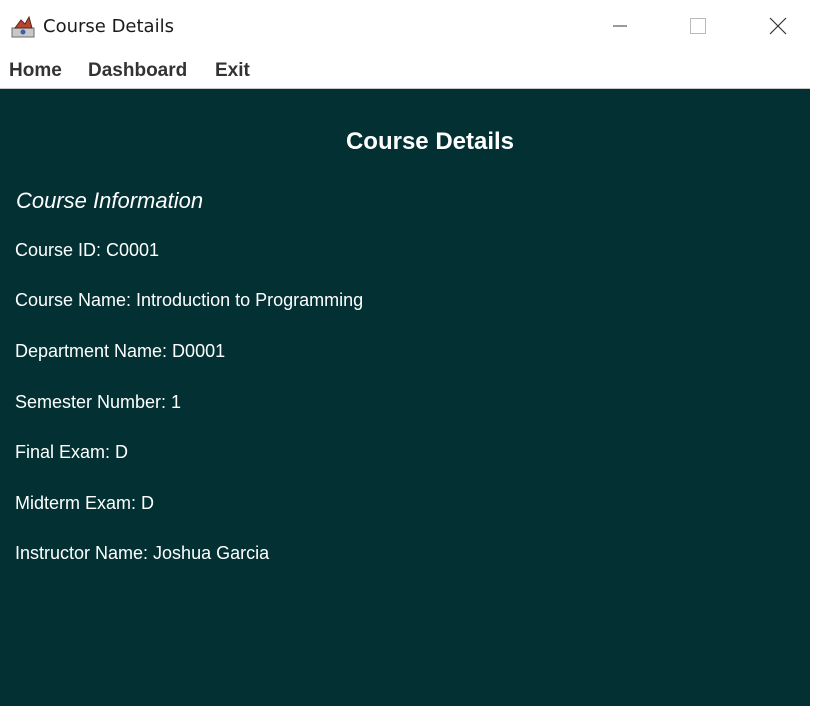 This screenshot has height=706, width=814. What do you see at coordinates (110, 200) in the screenshot?
I see `section-title: Course Information` at bounding box center [110, 200].